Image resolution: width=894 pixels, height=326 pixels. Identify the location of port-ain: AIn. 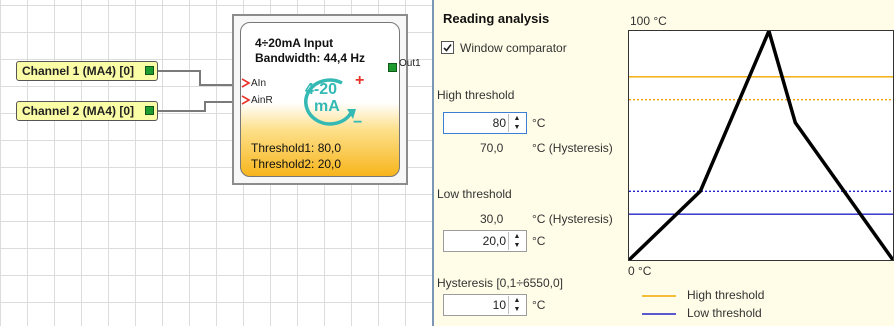
(259, 83).